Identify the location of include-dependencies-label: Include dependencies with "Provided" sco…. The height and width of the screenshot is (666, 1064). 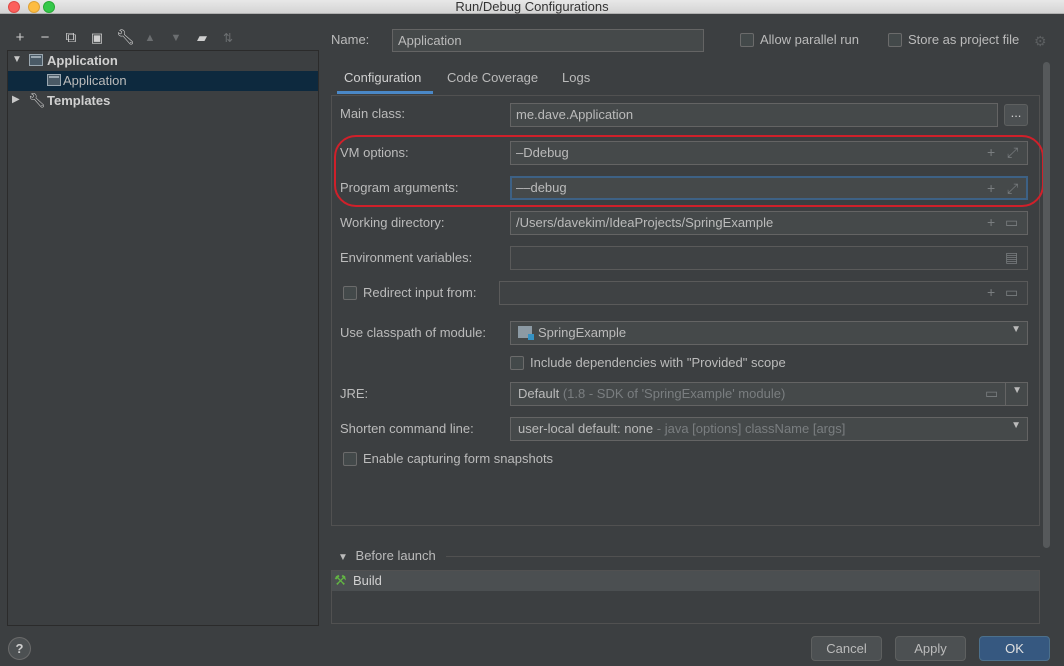
(658, 362).